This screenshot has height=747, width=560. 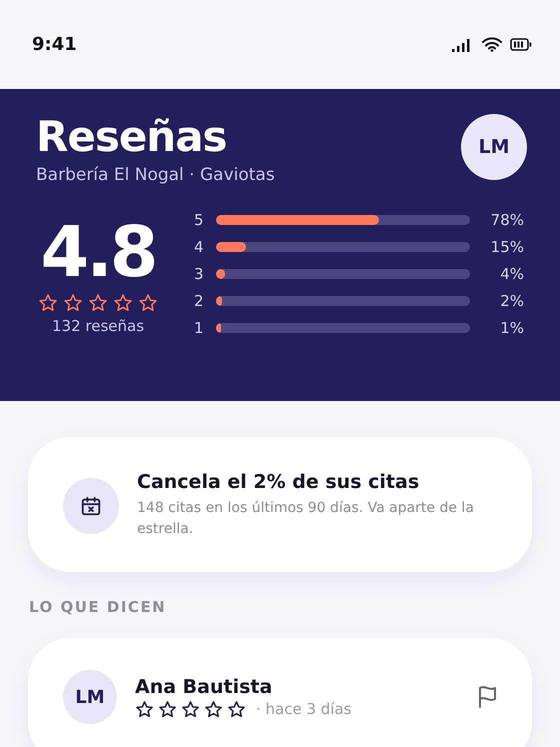 I want to click on star-level-label: 3, so click(x=199, y=274).